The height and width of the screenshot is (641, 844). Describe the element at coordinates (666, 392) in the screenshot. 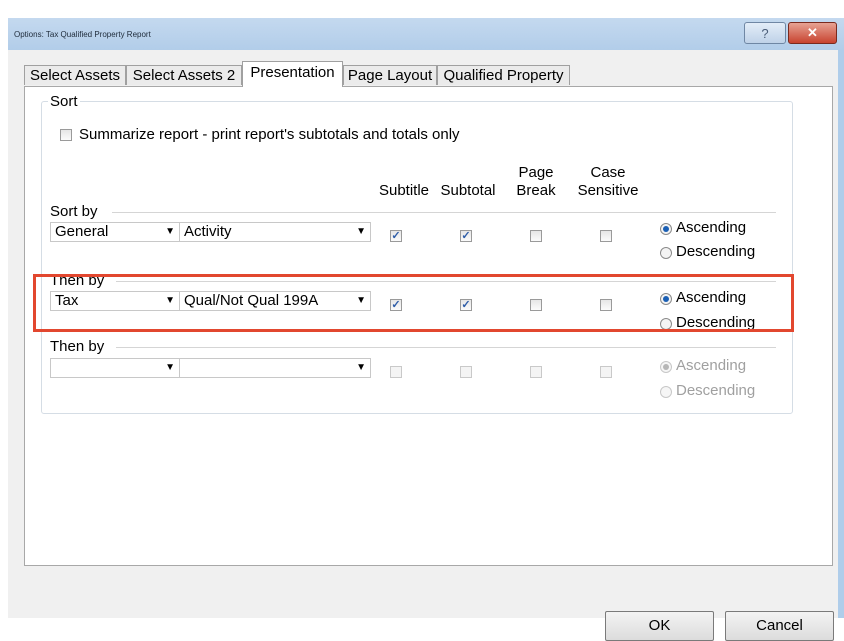

I see `row3-descending-radio` at that location.